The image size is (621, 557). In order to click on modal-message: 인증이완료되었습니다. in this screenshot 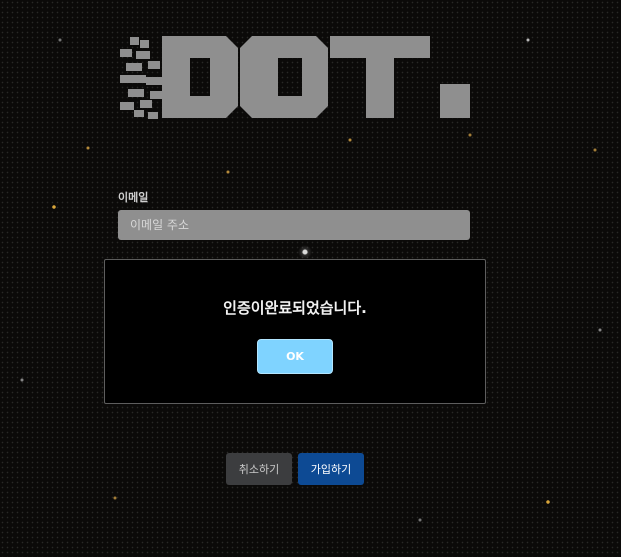, I will do `click(295, 308)`.